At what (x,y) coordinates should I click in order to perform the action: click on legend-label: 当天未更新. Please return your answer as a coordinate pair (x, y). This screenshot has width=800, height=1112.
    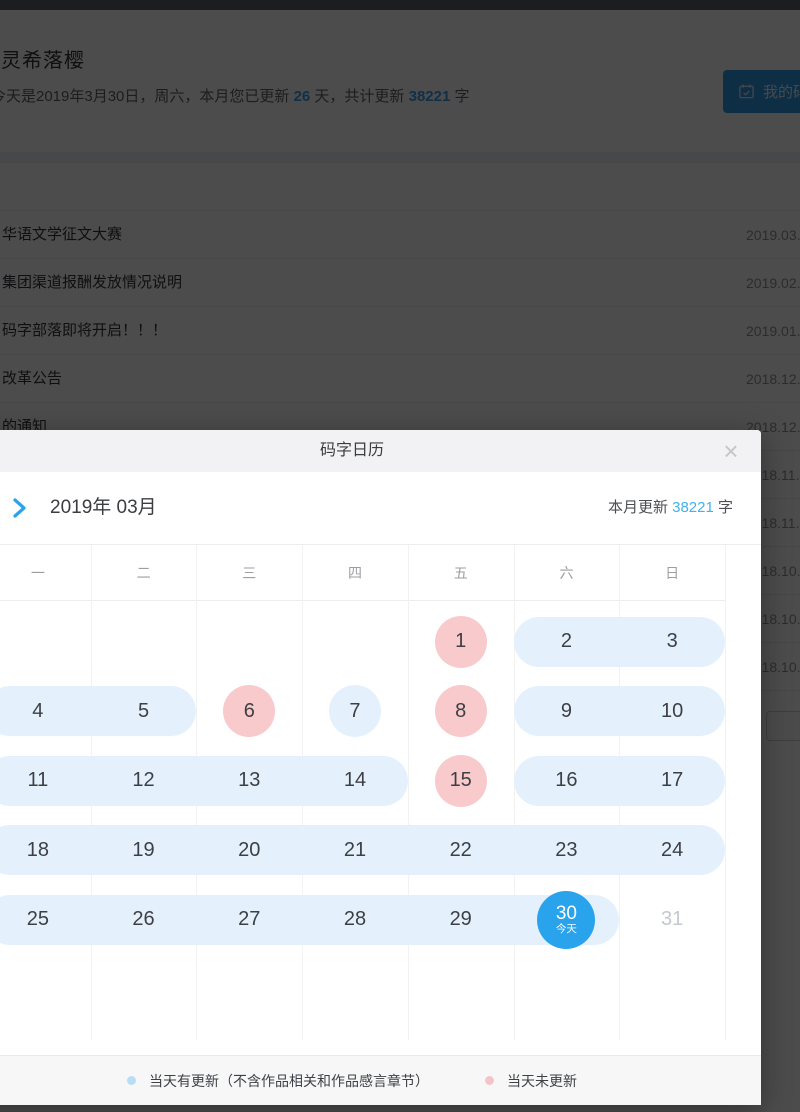
    Looking at the image, I should click on (542, 1080).